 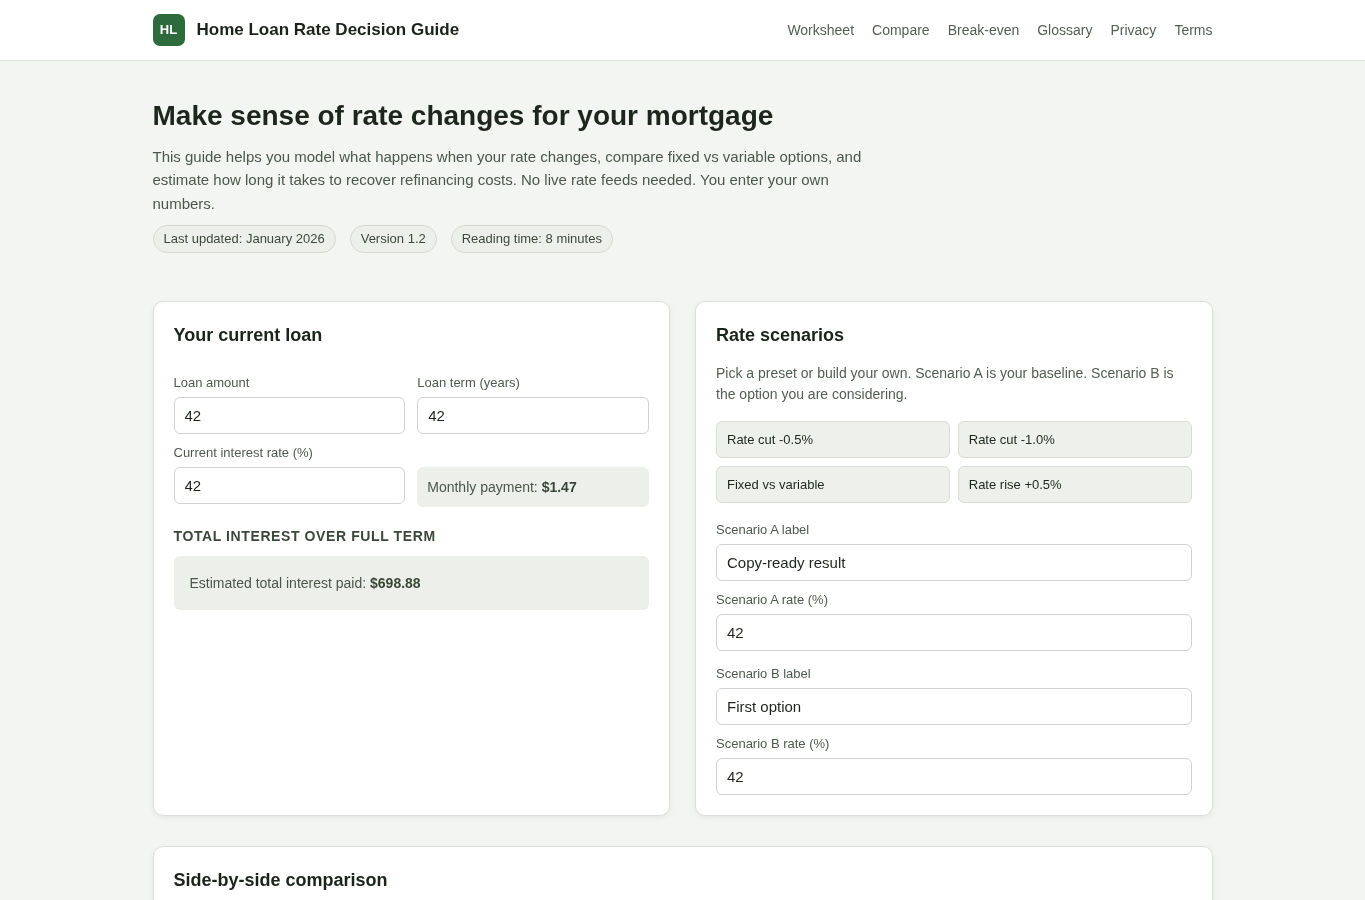 What do you see at coordinates (772, 600) in the screenshot?
I see `field-label: Scenario A rate (%)` at bounding box center [772, 600].